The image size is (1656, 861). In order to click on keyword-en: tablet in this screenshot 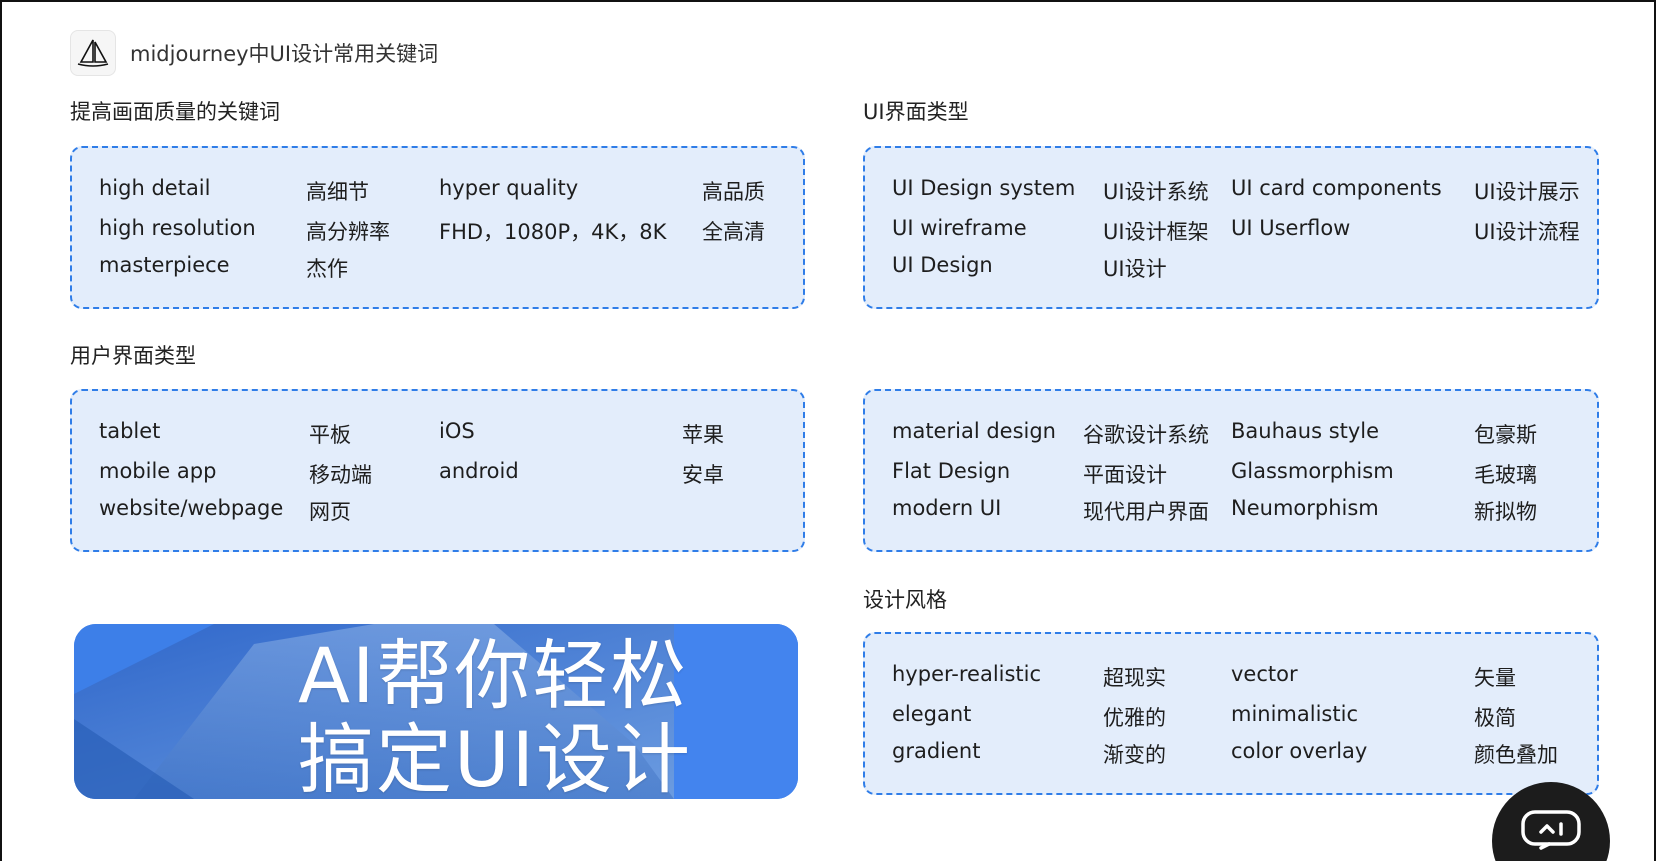, I will do `click(130, 431)`.